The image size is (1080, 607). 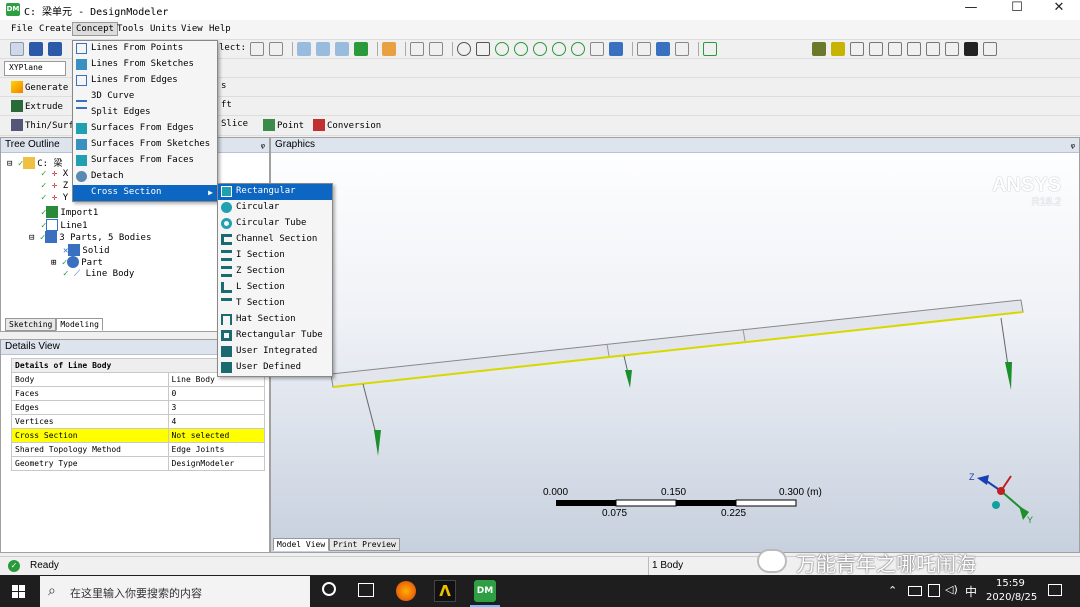 What do you see at coordinates (90, 237) in the screenshot?
I see `tree-node-parts: ⊟ ✓ 3 Parts, 5 Bodies` at bounding box center [90, 237].